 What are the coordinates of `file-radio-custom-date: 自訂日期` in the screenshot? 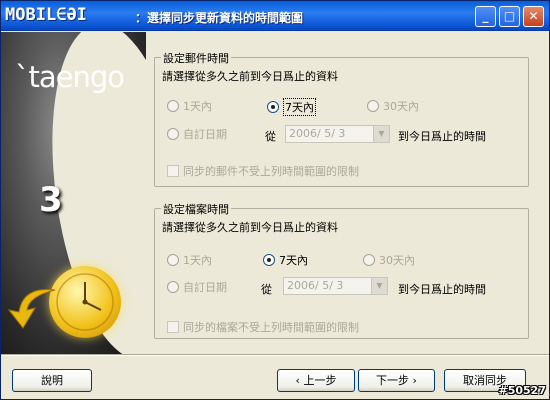 It's located at (197, 287).